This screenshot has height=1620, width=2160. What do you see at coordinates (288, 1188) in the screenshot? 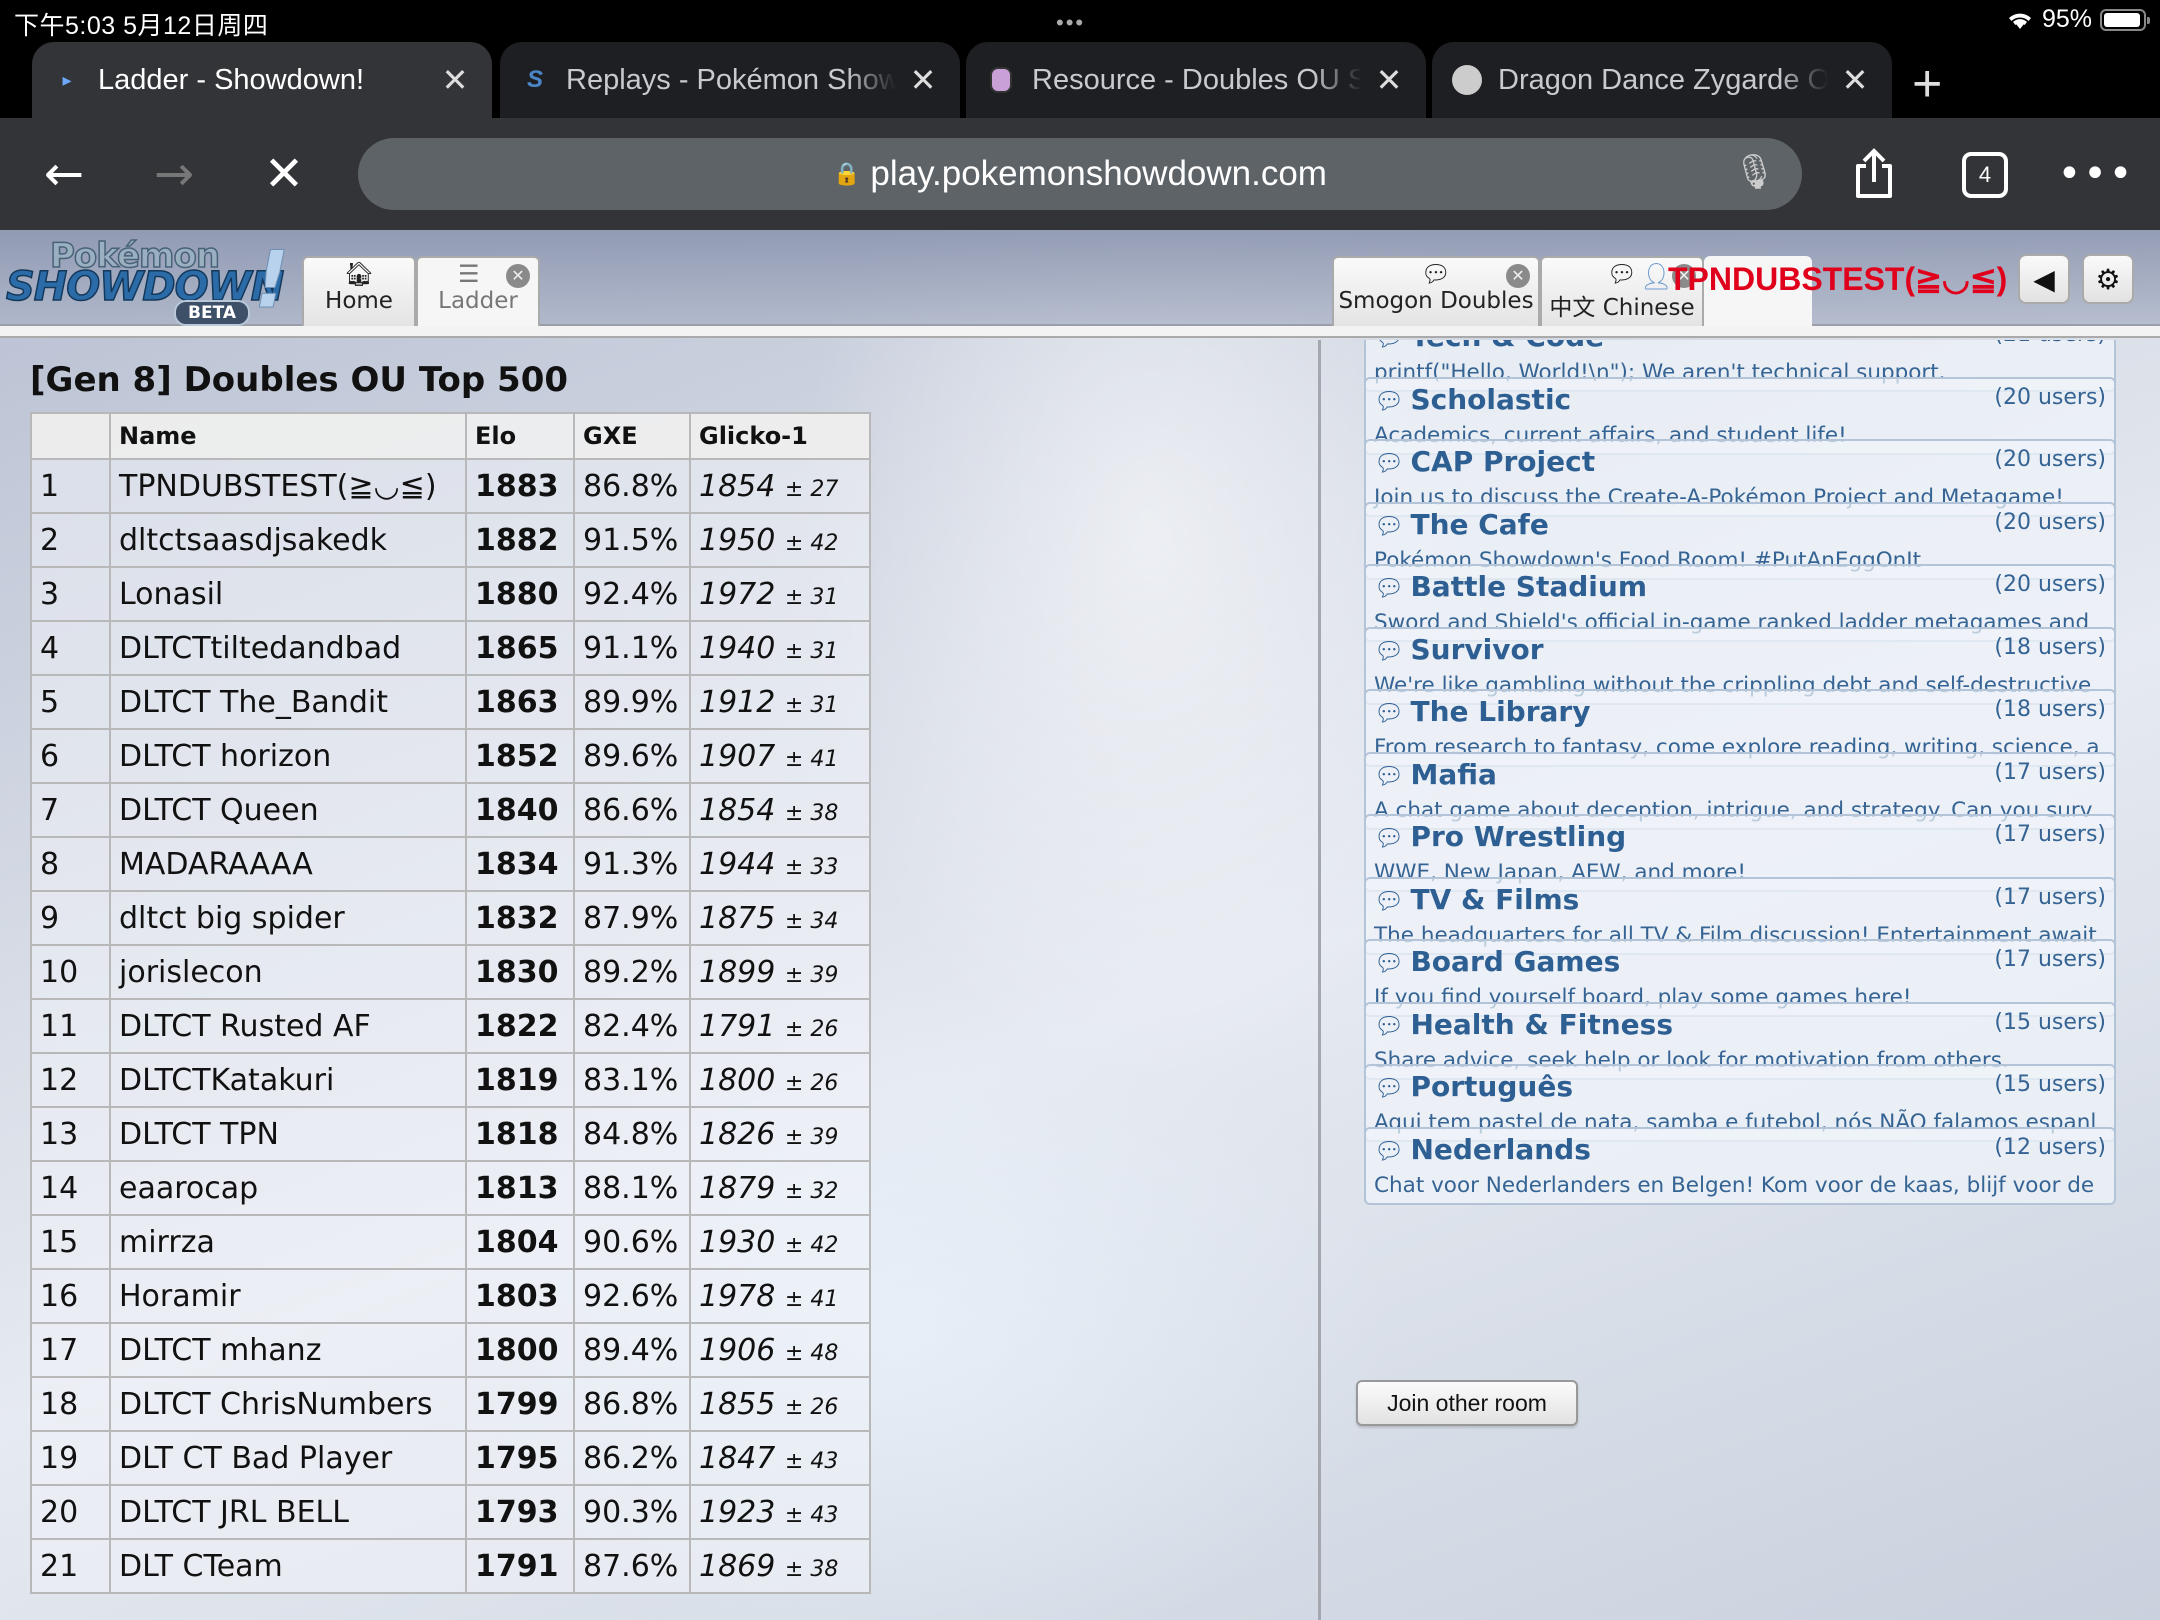
I see `player-name-link: eaarocap` at bounding box center [288, 1188].